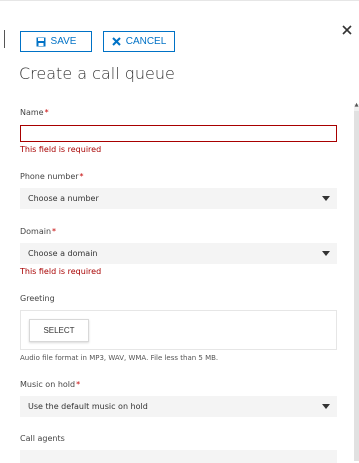  What do you see at coordinates (146, 41) in the screenshot?
I see `cancel-button-label: CANCEL` at bounding box center [146, 41].